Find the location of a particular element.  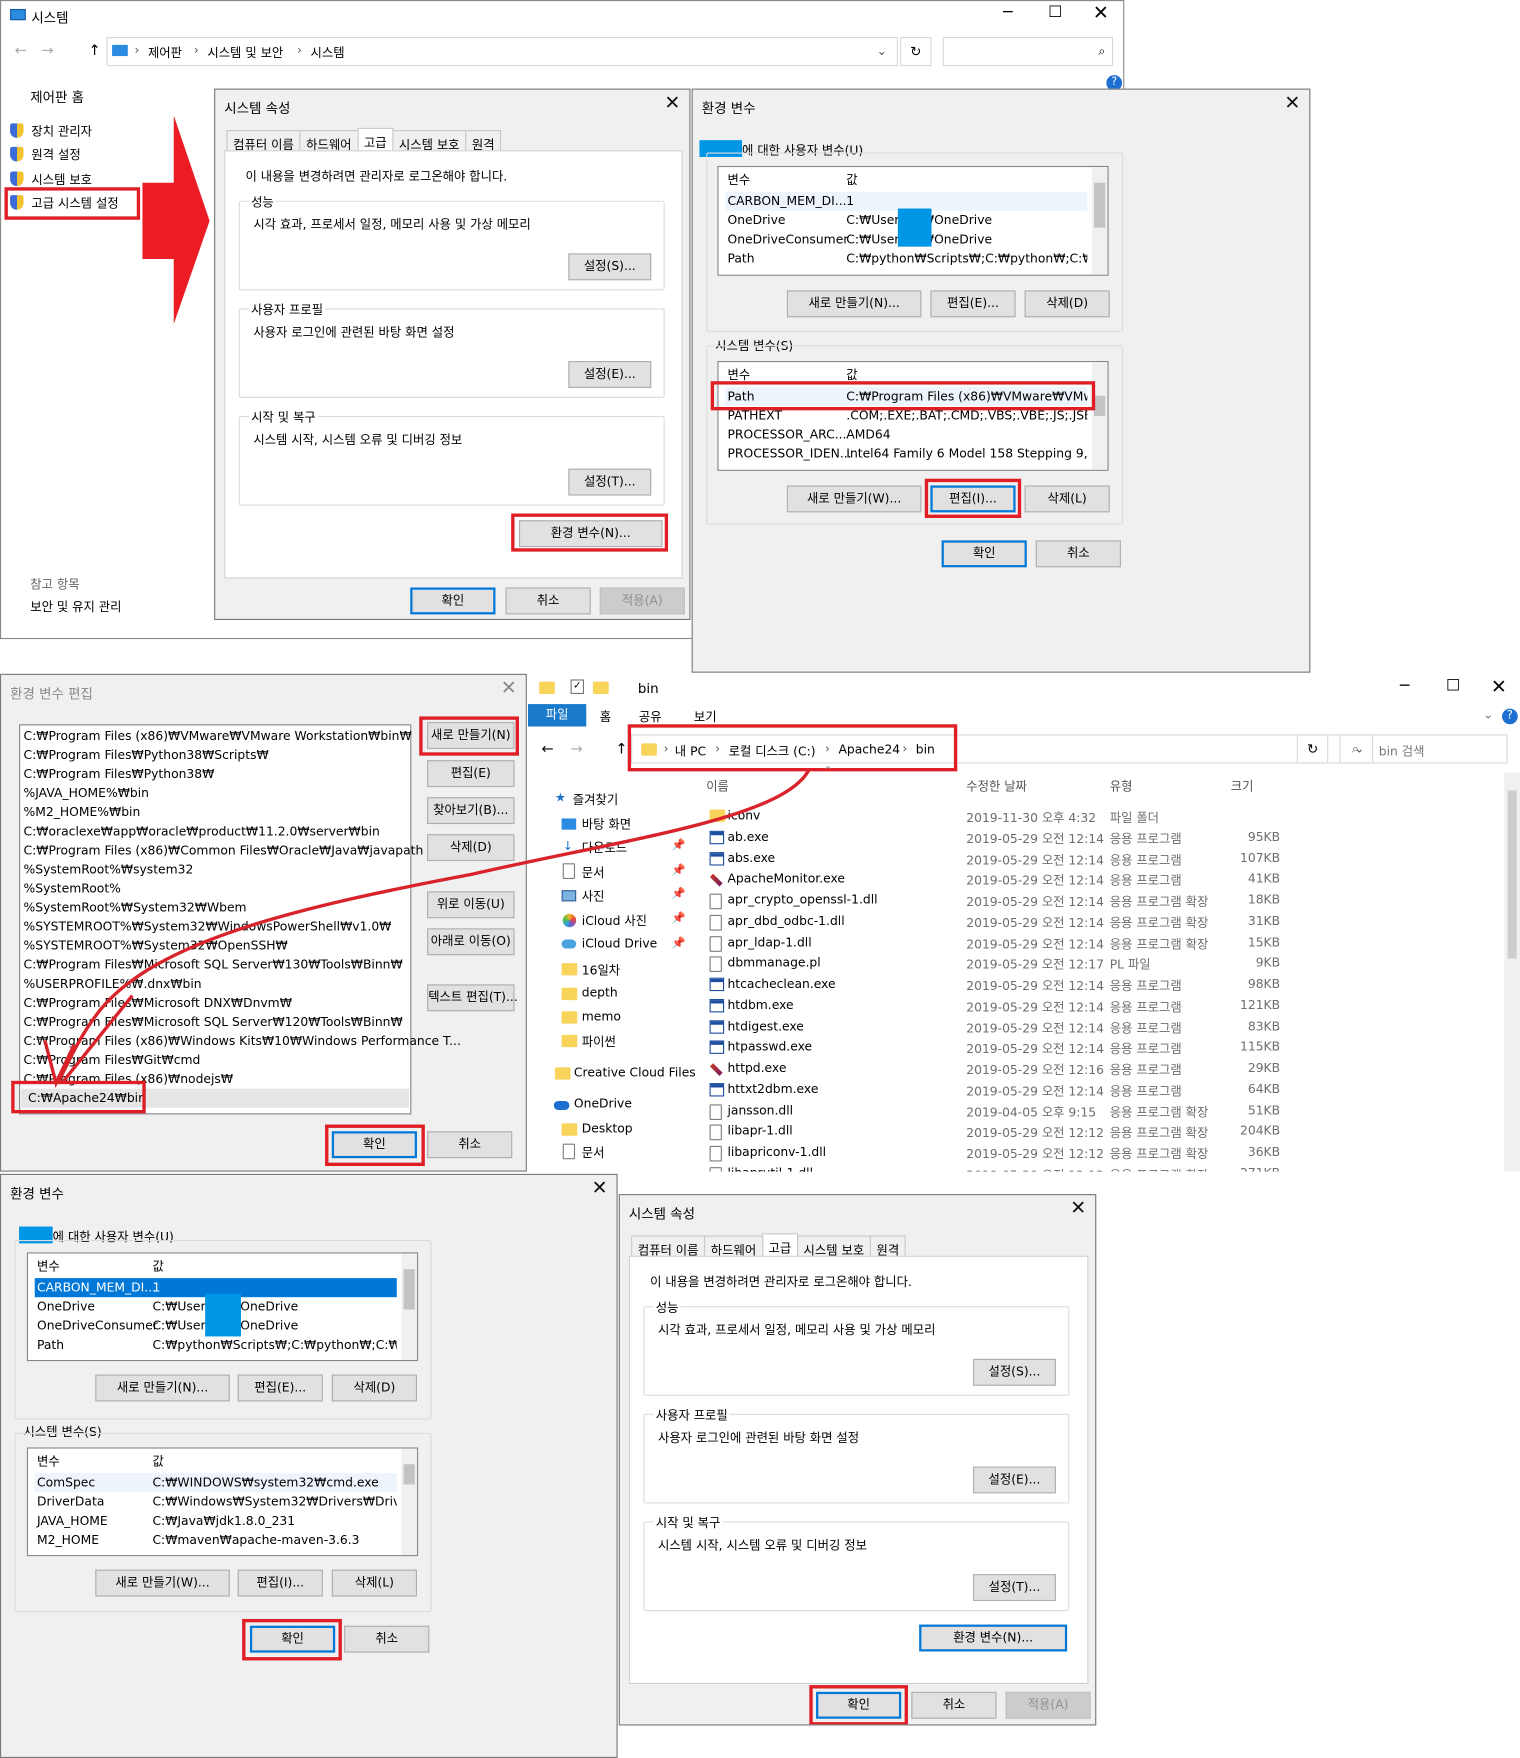

delete-path-button: 삭제(D) is located at coordinates (471, 848).